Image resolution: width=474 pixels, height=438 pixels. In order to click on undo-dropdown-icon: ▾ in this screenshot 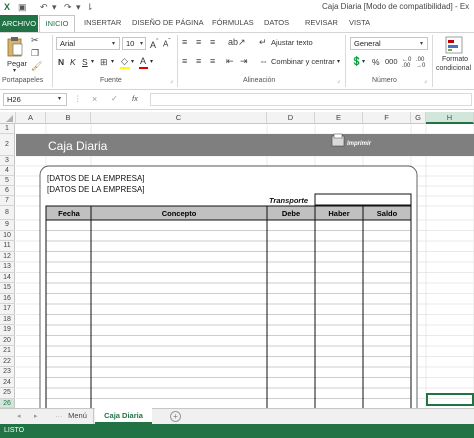, I will do `click(54, 7)`.